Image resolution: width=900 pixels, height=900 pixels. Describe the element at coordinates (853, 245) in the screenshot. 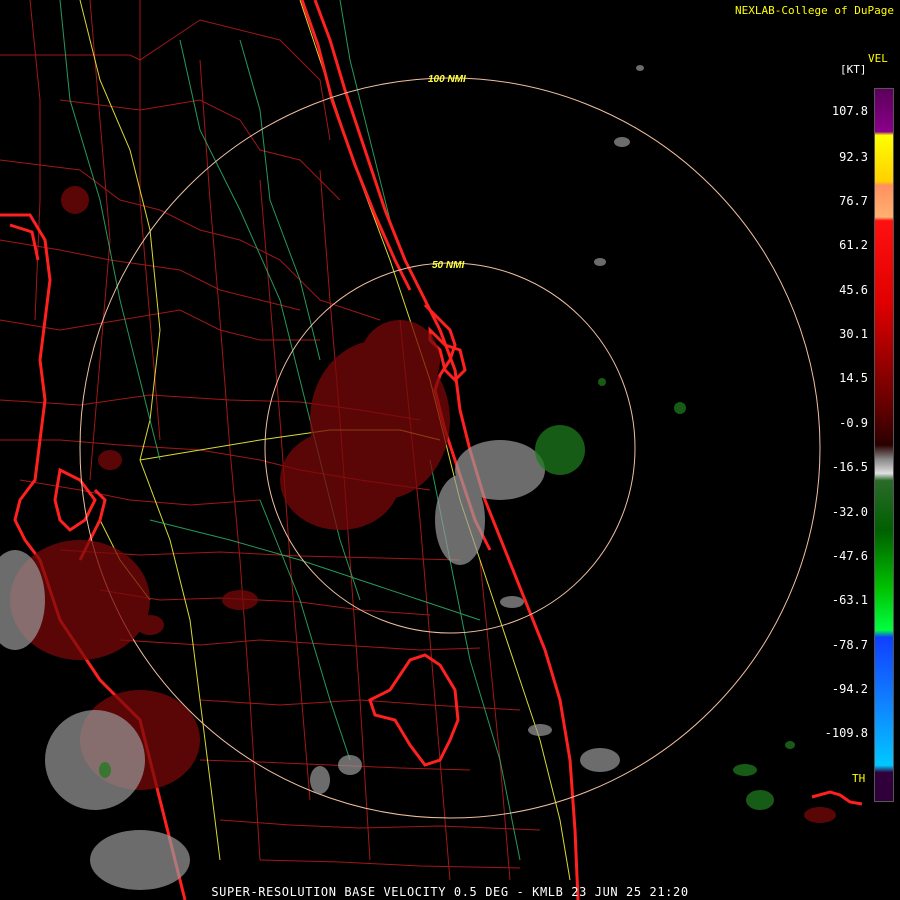

I see `tick-label: 61.2` at that location.